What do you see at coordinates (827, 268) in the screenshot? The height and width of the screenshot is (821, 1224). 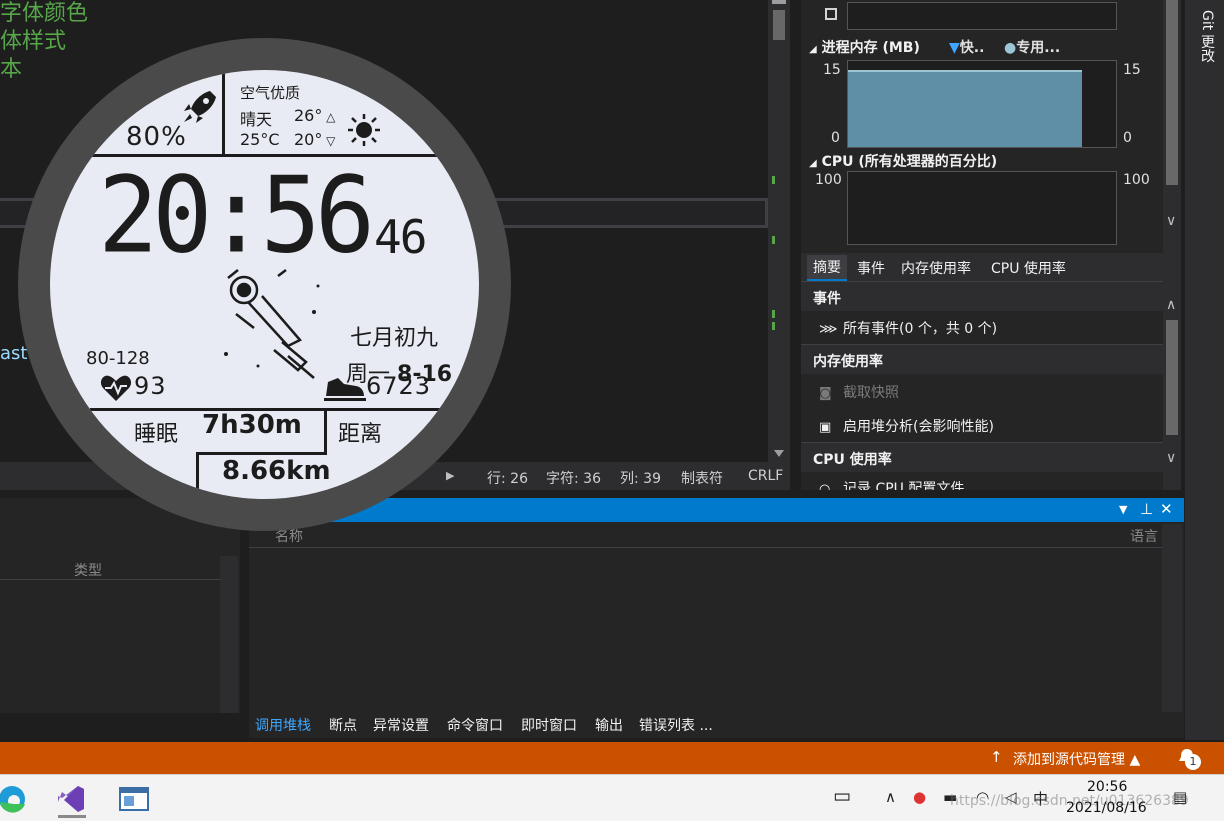 I see `tab-summary: 摘要` at bounding box center [827, 268].